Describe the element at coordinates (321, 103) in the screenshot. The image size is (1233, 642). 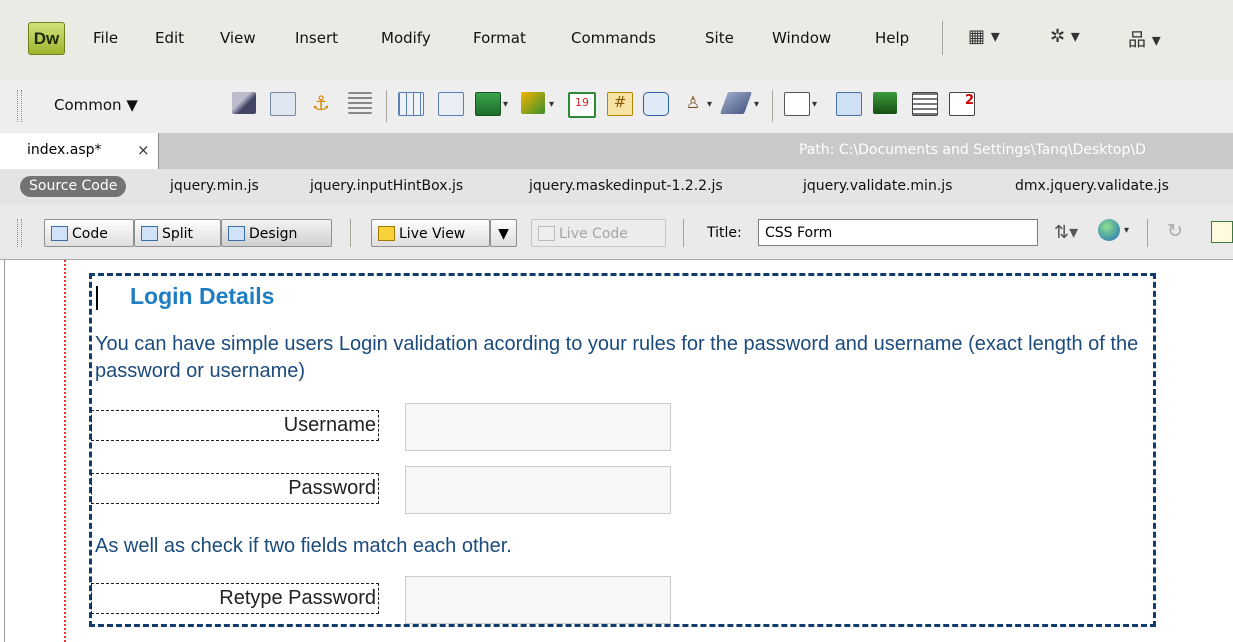
I see `named-anchor-icon: ⚓` at that location.